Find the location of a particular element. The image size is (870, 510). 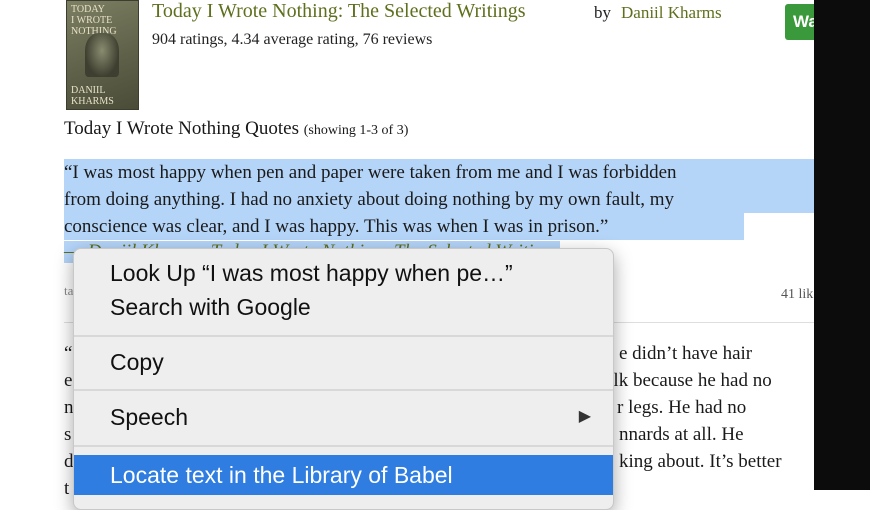

cover-text-line: DANIIL is located at coordinates (88, 90).